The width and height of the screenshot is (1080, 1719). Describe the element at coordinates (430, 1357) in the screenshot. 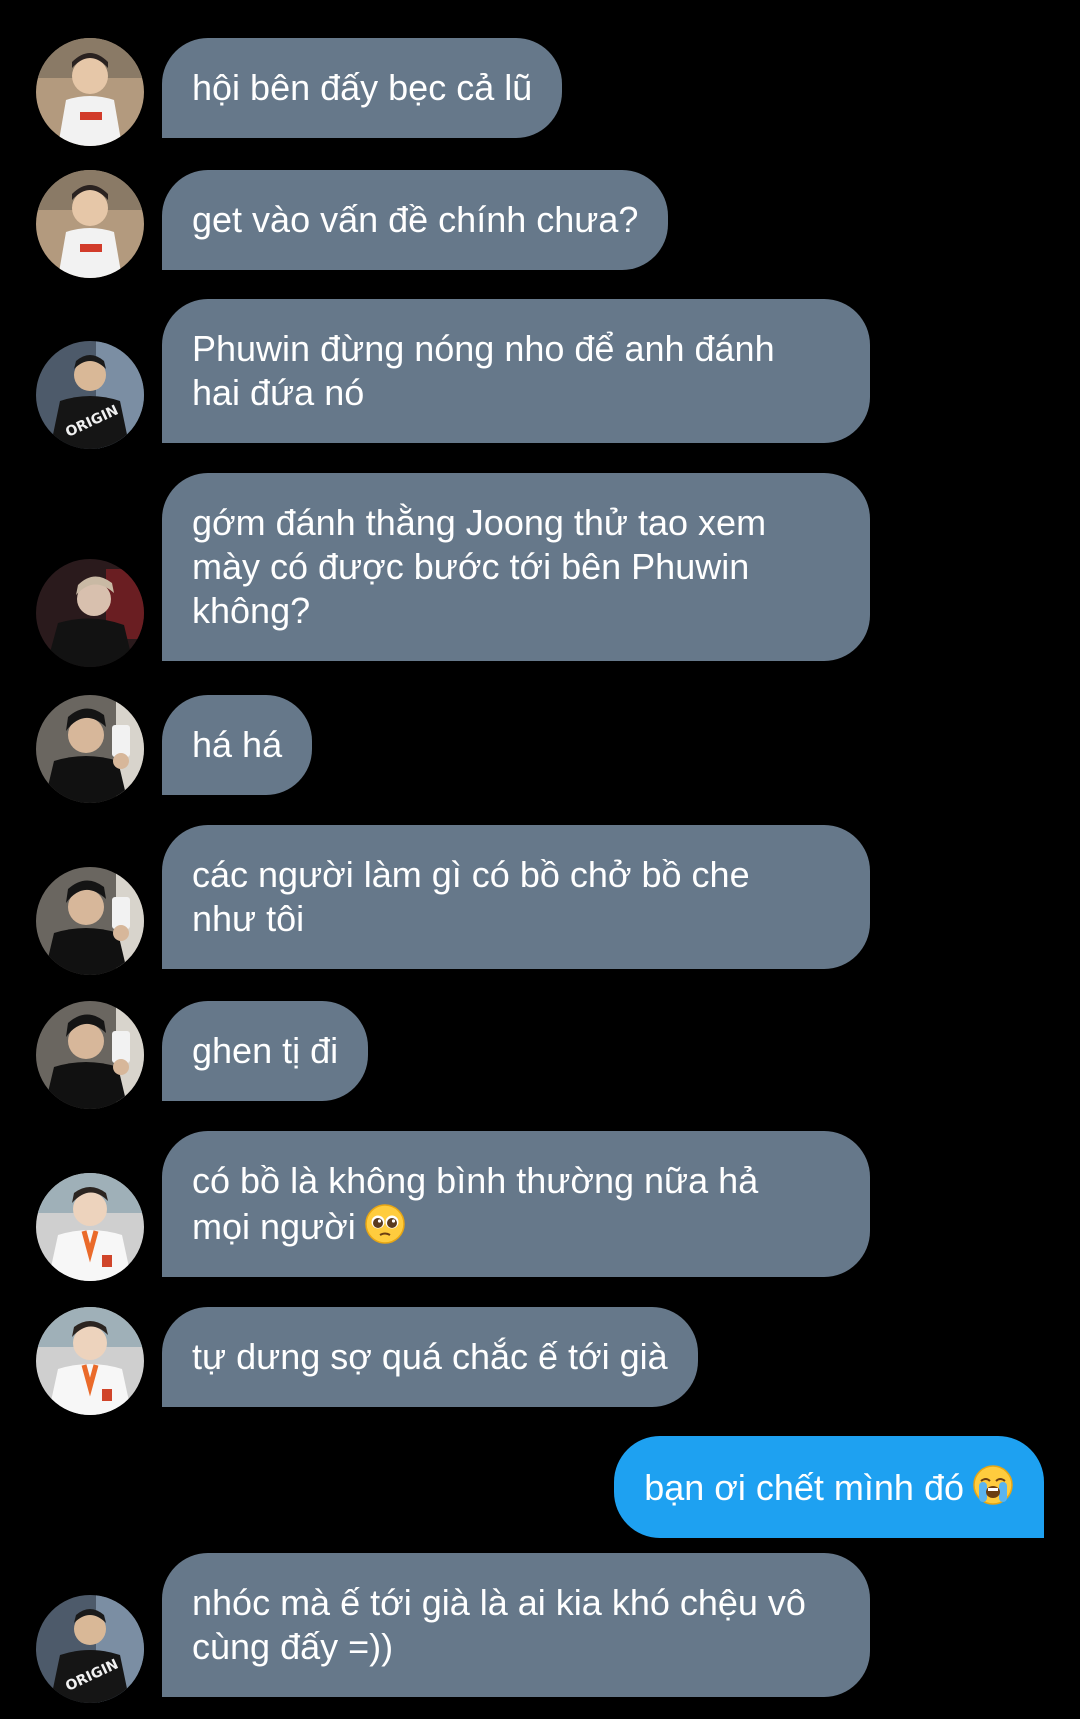

I see `message-bubble: tự dưng sợ quá chắc ế tới già` at that location.